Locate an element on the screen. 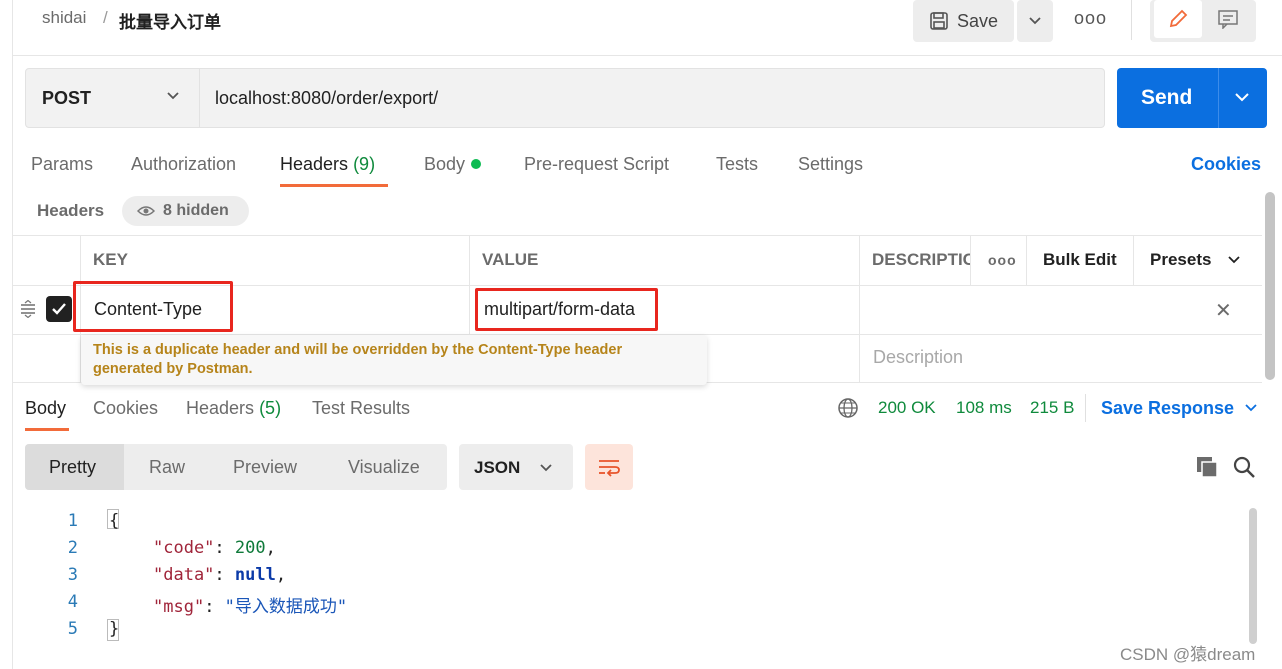  json-key: "data" is located at coordinates (184, 575).